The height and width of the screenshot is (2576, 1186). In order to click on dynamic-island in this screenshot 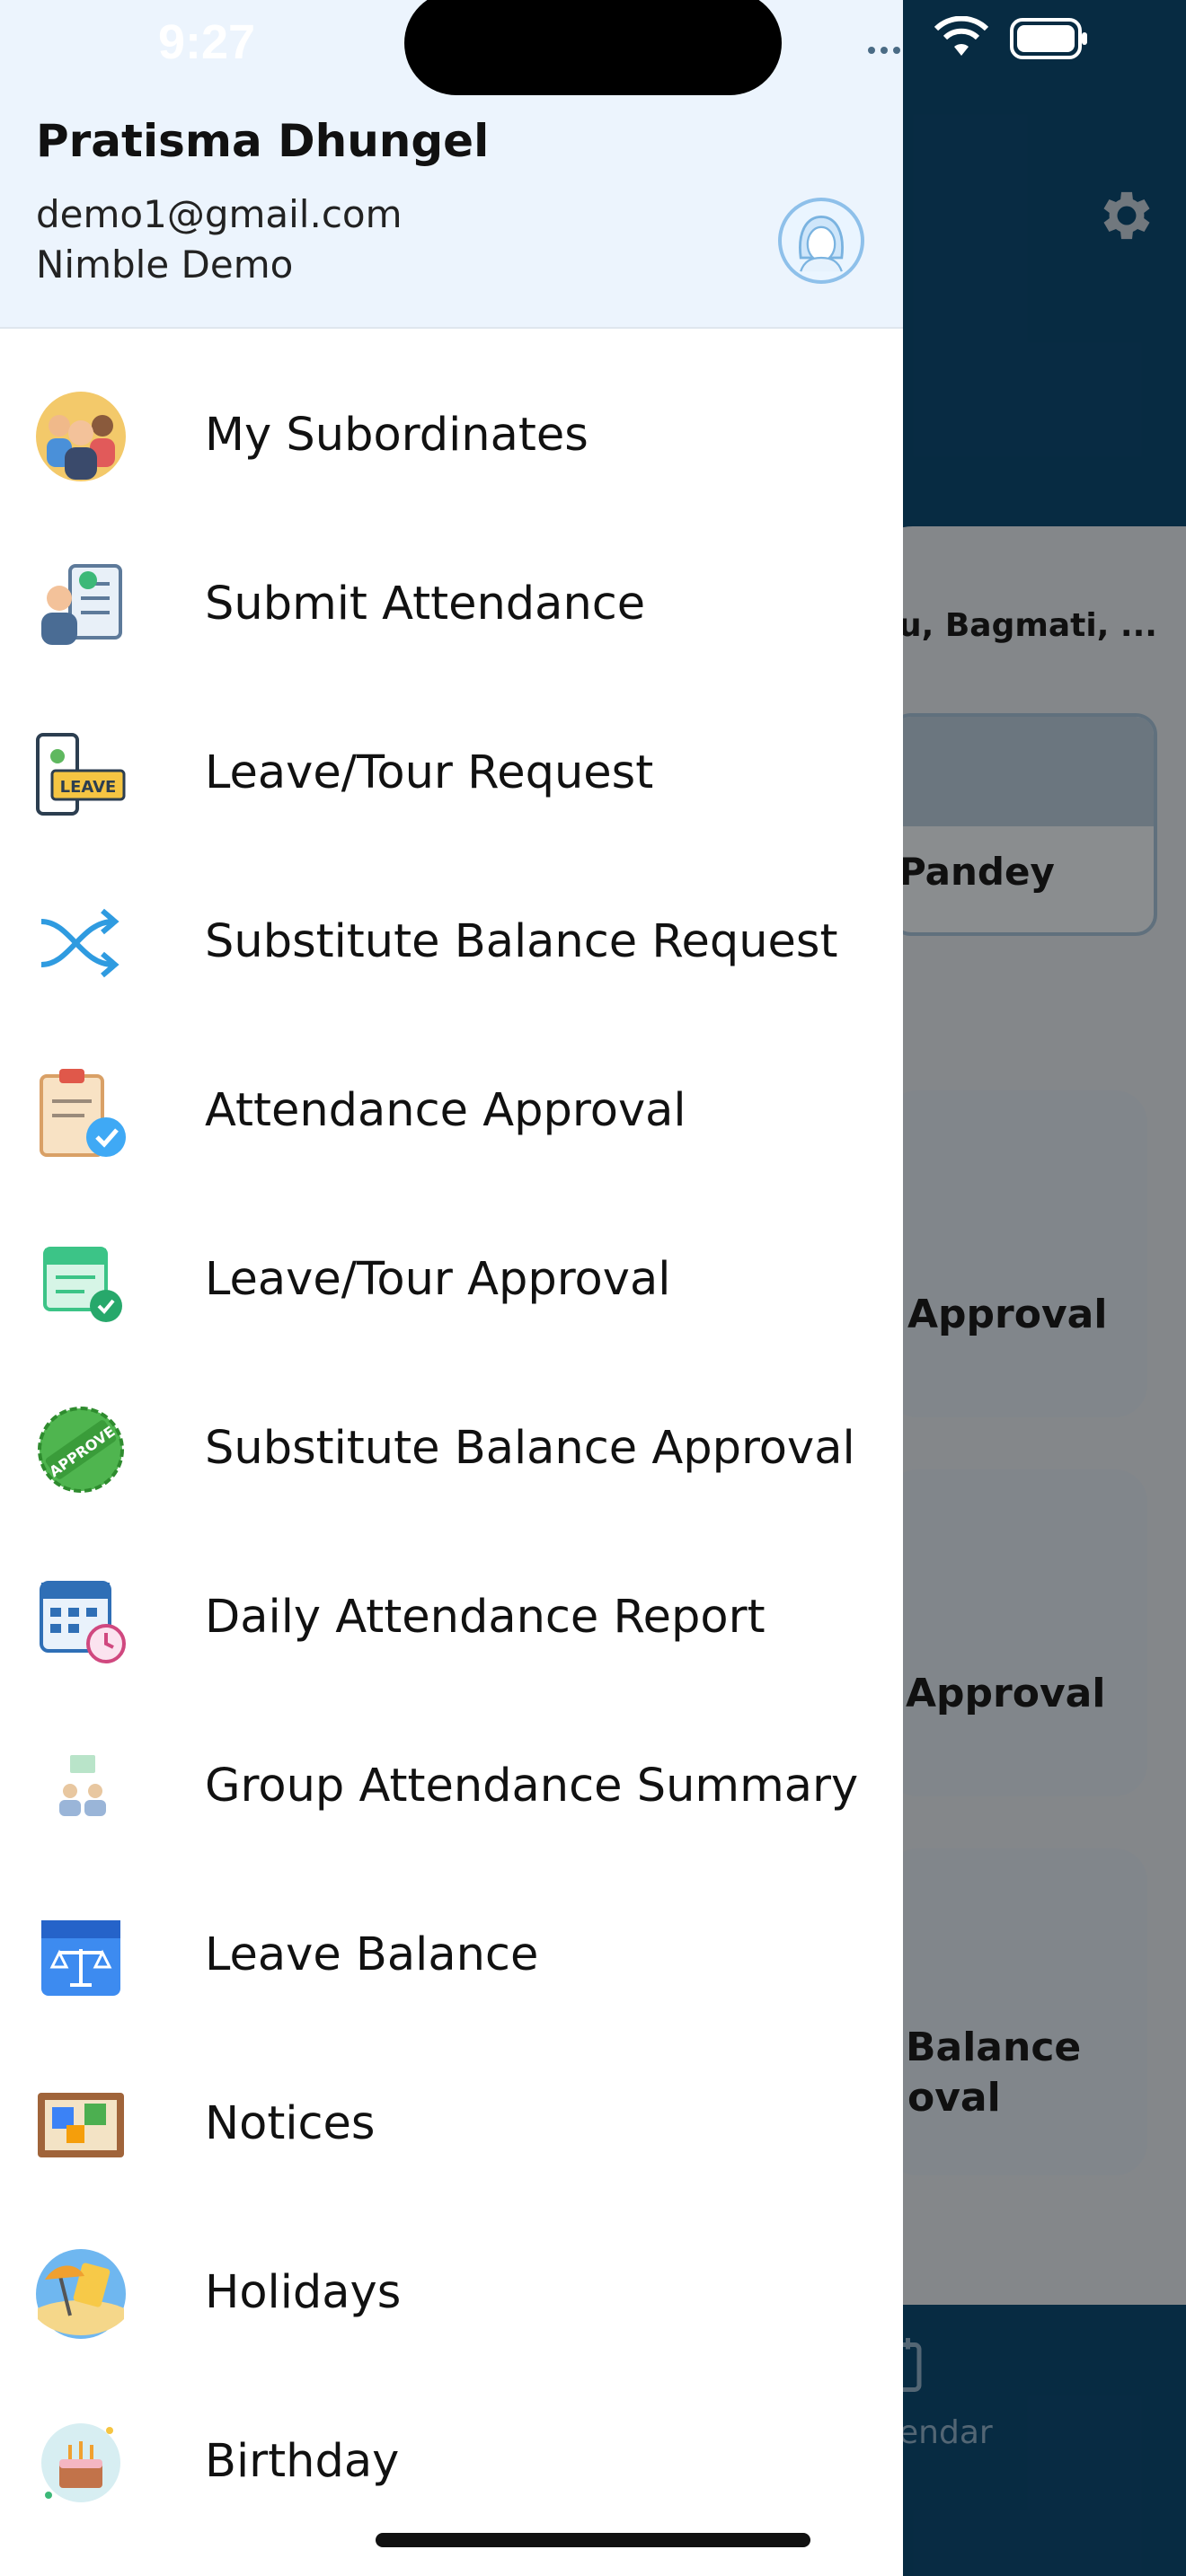, I will do `click(593, 47)`.